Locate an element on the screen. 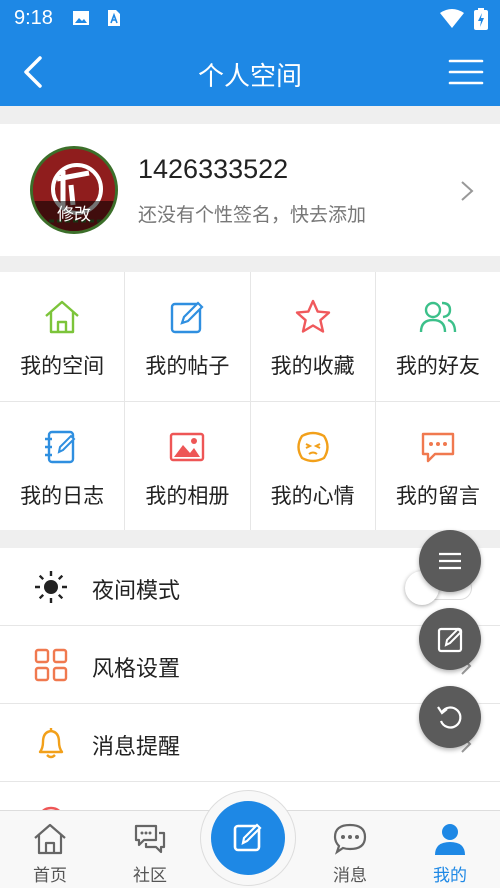 The image size is (500, 888). tab-label: 我的 is located at coordinates (450, 876).